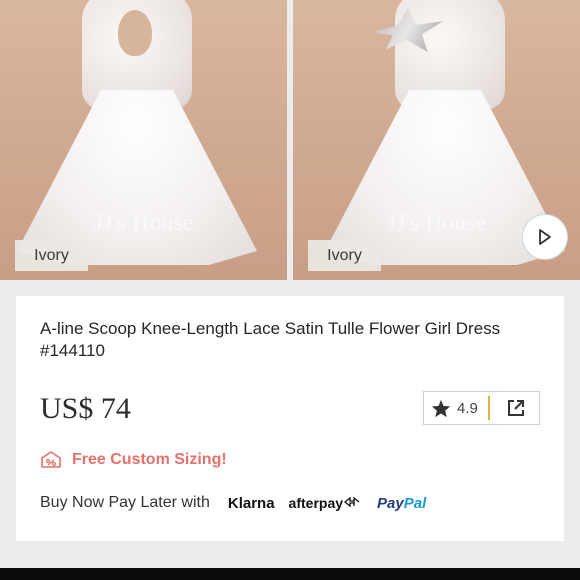 This screenshot has width=580, height=580. I want to click on afterpay-arrows-icon, so click(351, 502).